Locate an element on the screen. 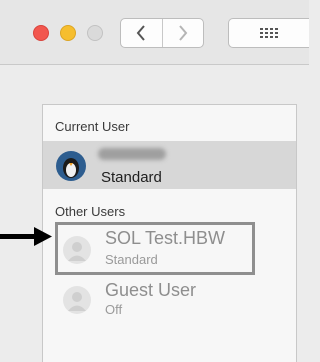  grid-icon is located at coordinates (269, 33).